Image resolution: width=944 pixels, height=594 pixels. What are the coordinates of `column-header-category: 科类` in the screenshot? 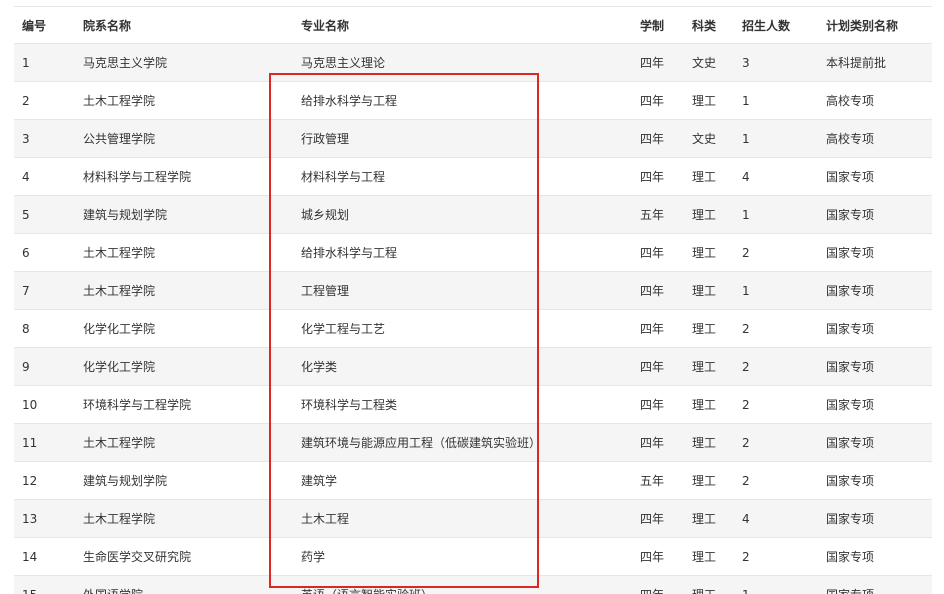 It's located at (717, 25).